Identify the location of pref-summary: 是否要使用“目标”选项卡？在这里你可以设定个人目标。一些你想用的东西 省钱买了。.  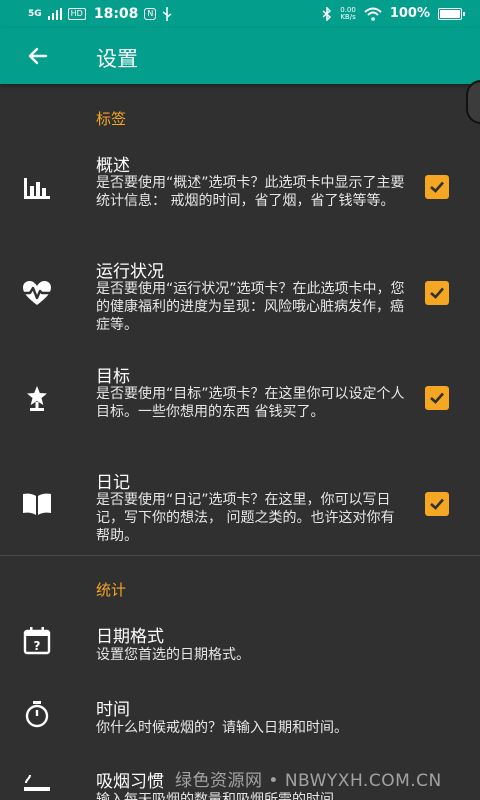
(250, 403).